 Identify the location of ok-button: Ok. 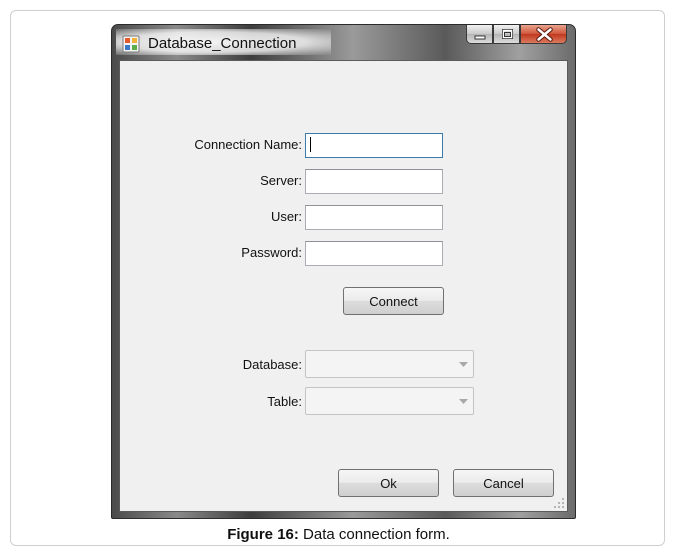
(388, 483).